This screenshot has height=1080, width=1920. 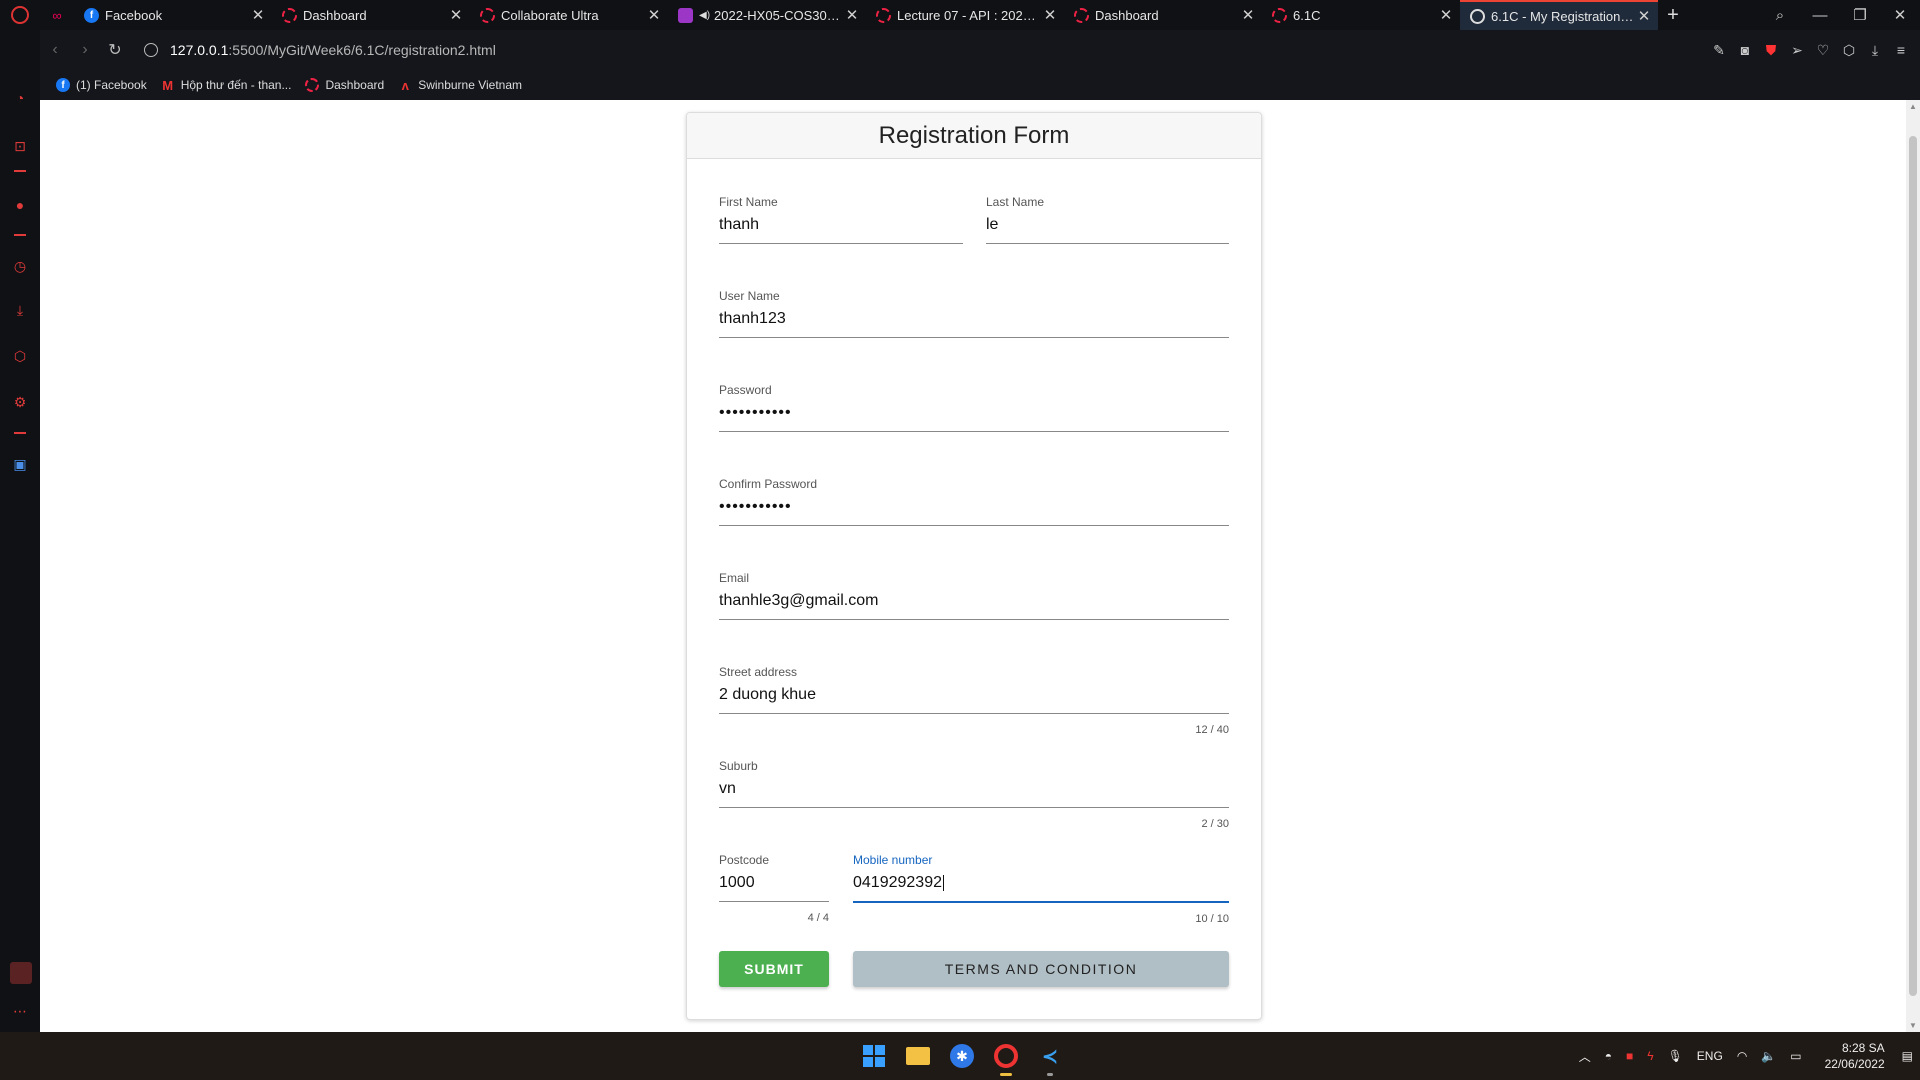 I want to click on confirm-password-field: Confirm Password •••••••••••, so click(x=974, y=501).